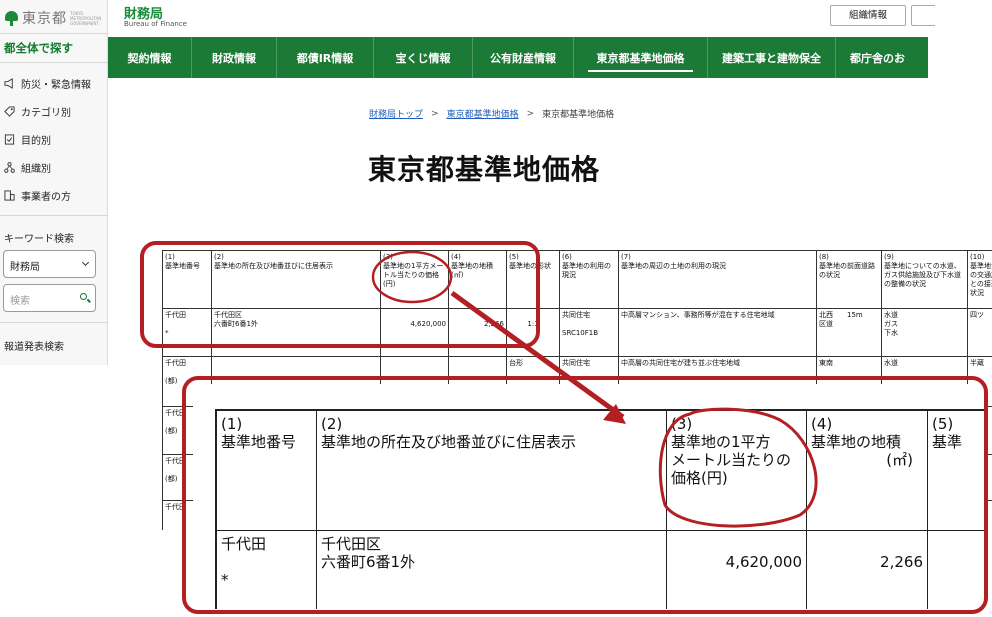 Image resolution: width=992 pixels, height=617 pixels. What do you see at coordinates (901, 562) in the screenshot?
I see `area-value: 2,266` at bounding box center [901, 562].